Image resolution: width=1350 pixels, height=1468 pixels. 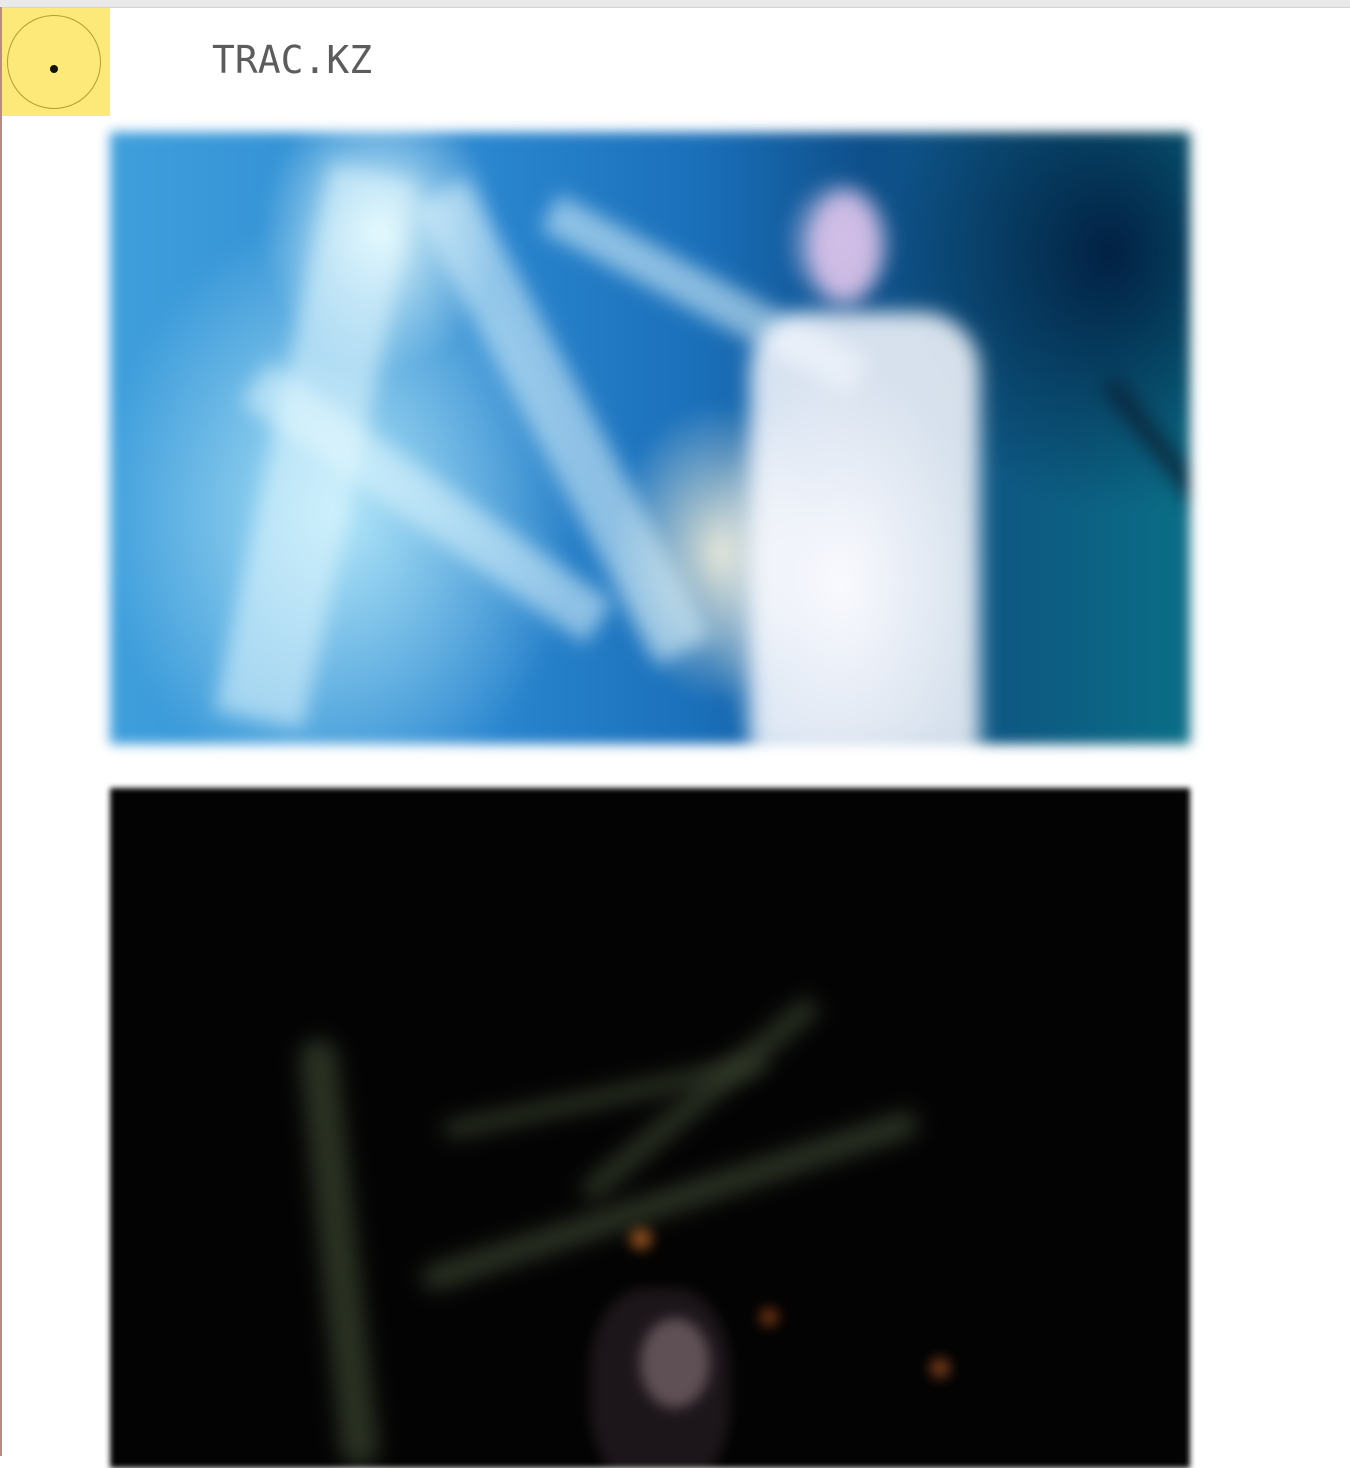 I want to click on tree-trunk, so click(x=339, y=1252).